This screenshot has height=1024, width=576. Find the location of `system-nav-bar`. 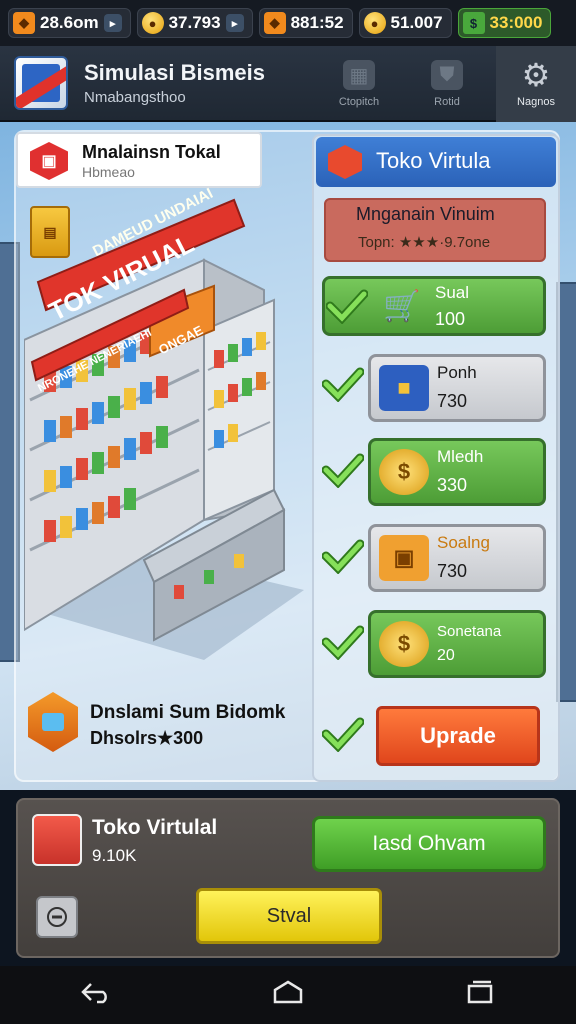

system-nav-bar is located at coordinates (288, 995).